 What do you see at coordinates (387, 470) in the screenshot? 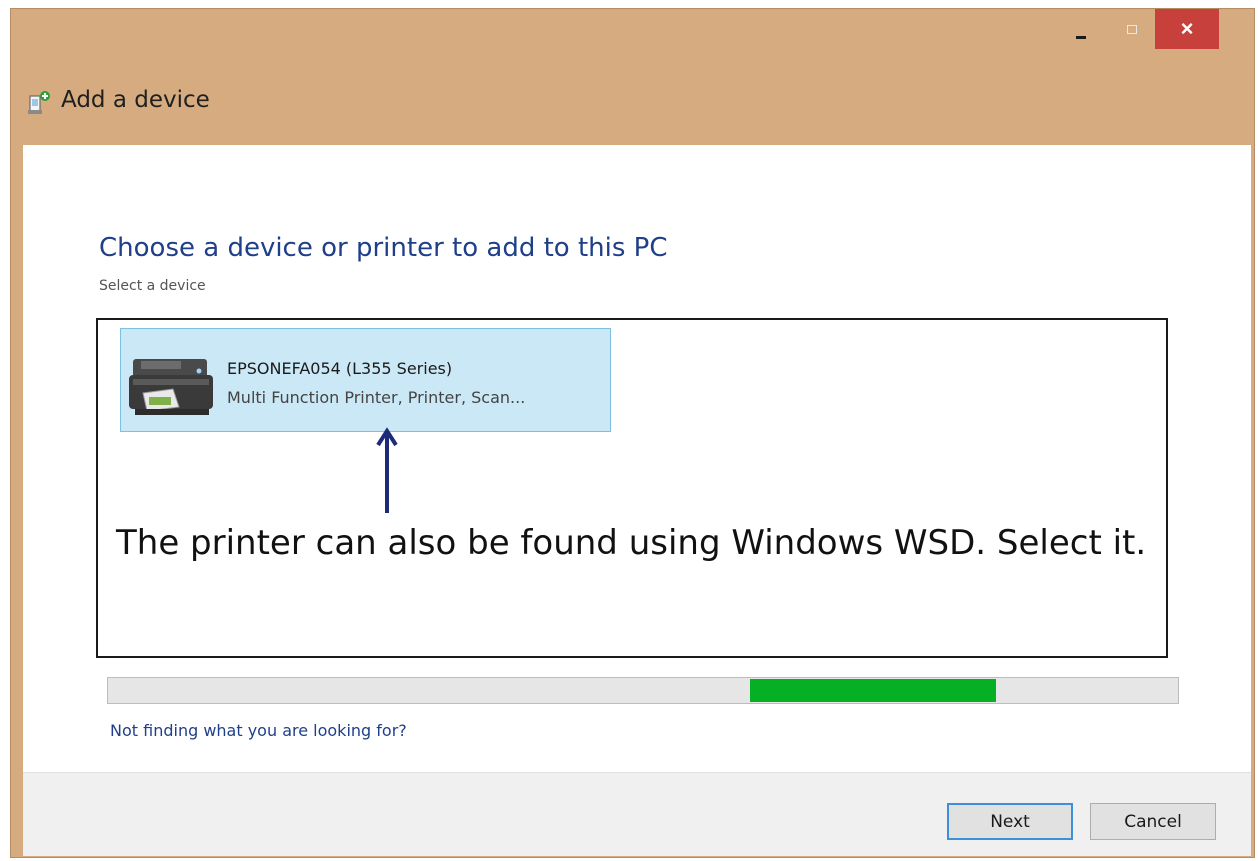
I see `up-arrow-icon` at bounding box center [387, 470].